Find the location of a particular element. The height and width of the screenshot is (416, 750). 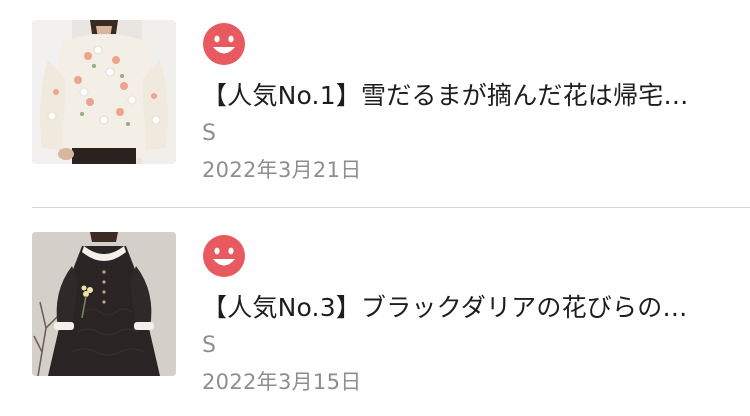

list-divider is located at coordinates (391, 207).